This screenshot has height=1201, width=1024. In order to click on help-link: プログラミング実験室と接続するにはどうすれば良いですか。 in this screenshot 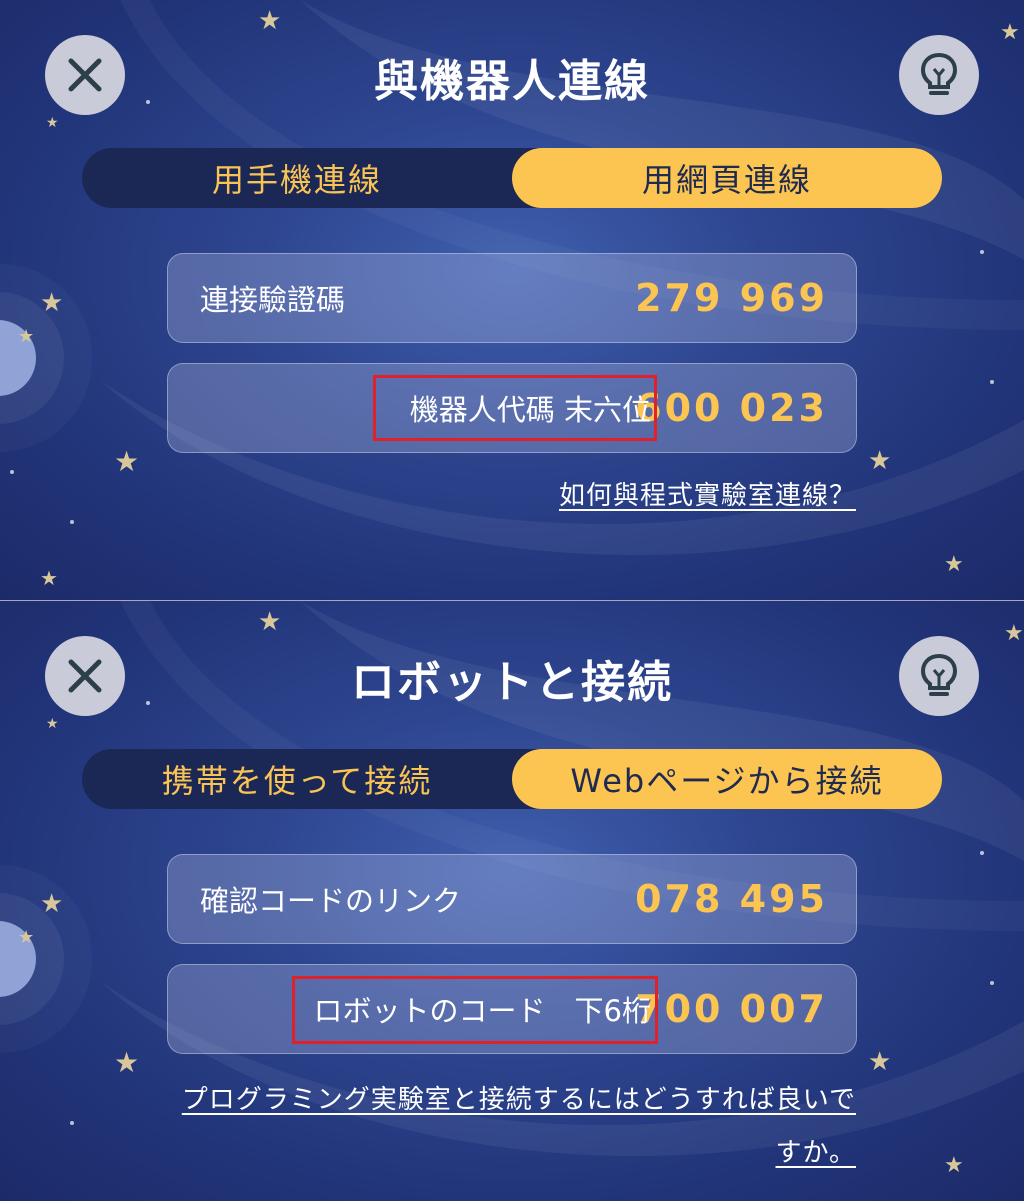, I will do `click(512, 1127)`.